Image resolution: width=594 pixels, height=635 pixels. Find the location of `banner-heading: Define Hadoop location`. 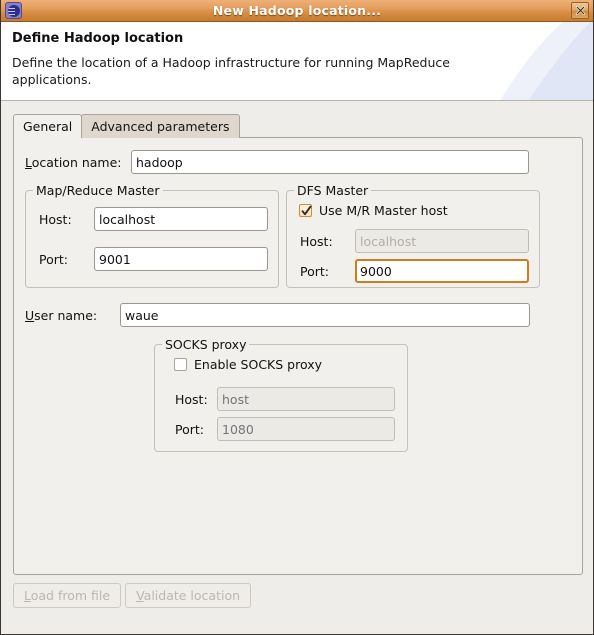

banner-heading: Define Hadoop location is located at coordinates (98, 38).